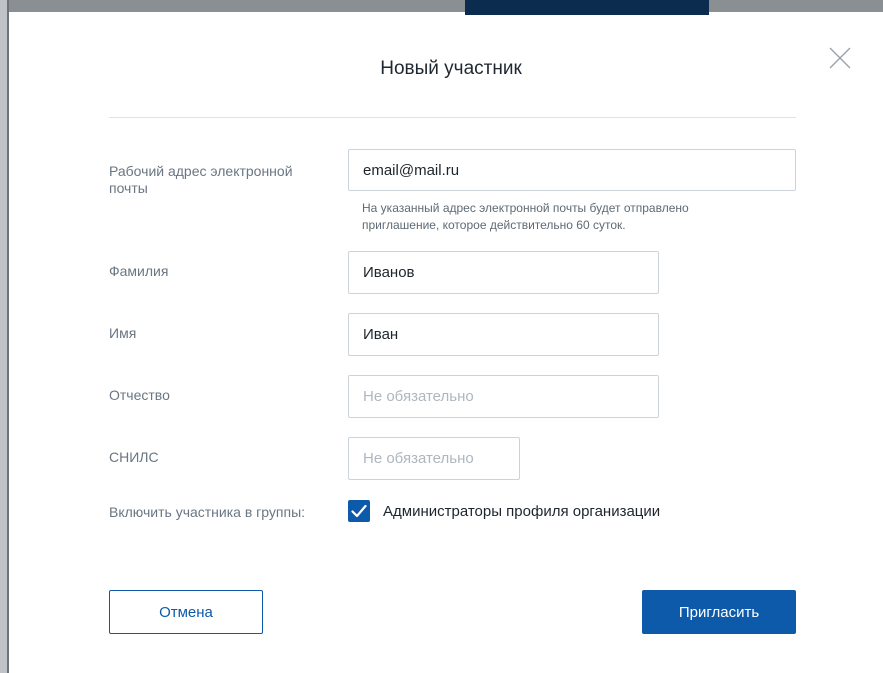 This screenshot has width=883, height=673. I want to click on checkmark-icon, so click(359, 511).